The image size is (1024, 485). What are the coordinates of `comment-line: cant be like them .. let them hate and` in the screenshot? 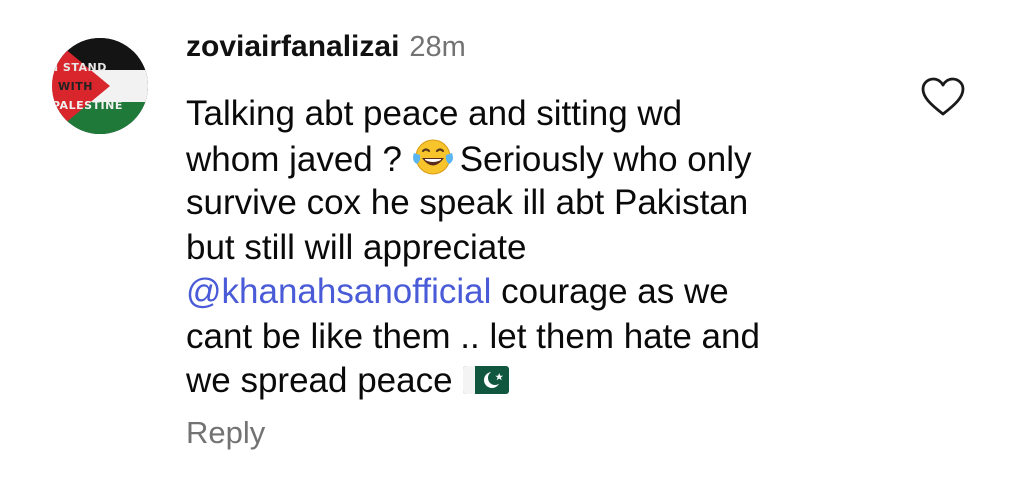 It's located at (473, 336).